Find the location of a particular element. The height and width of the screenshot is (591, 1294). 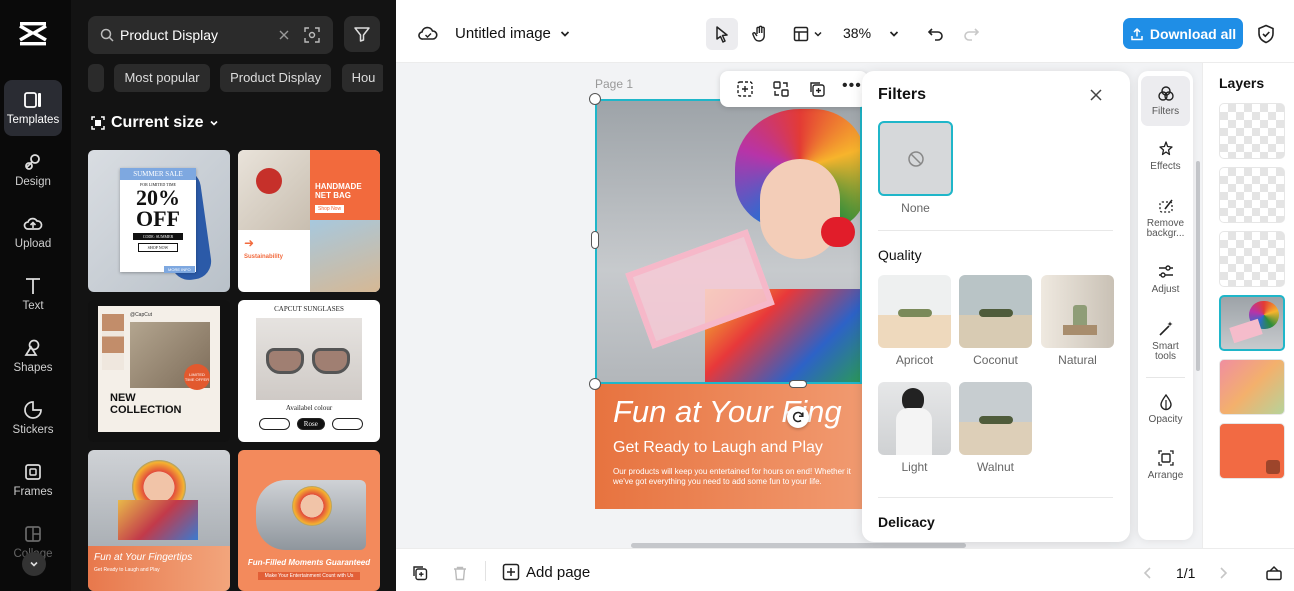

chip-partial is located at coordinates (96, 78).